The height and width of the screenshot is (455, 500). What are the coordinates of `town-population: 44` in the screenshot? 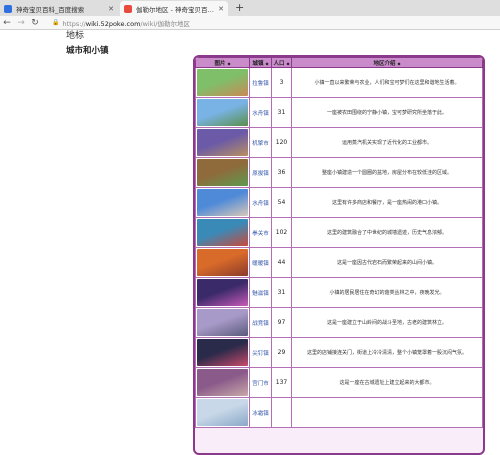 It's located at (281, 262).